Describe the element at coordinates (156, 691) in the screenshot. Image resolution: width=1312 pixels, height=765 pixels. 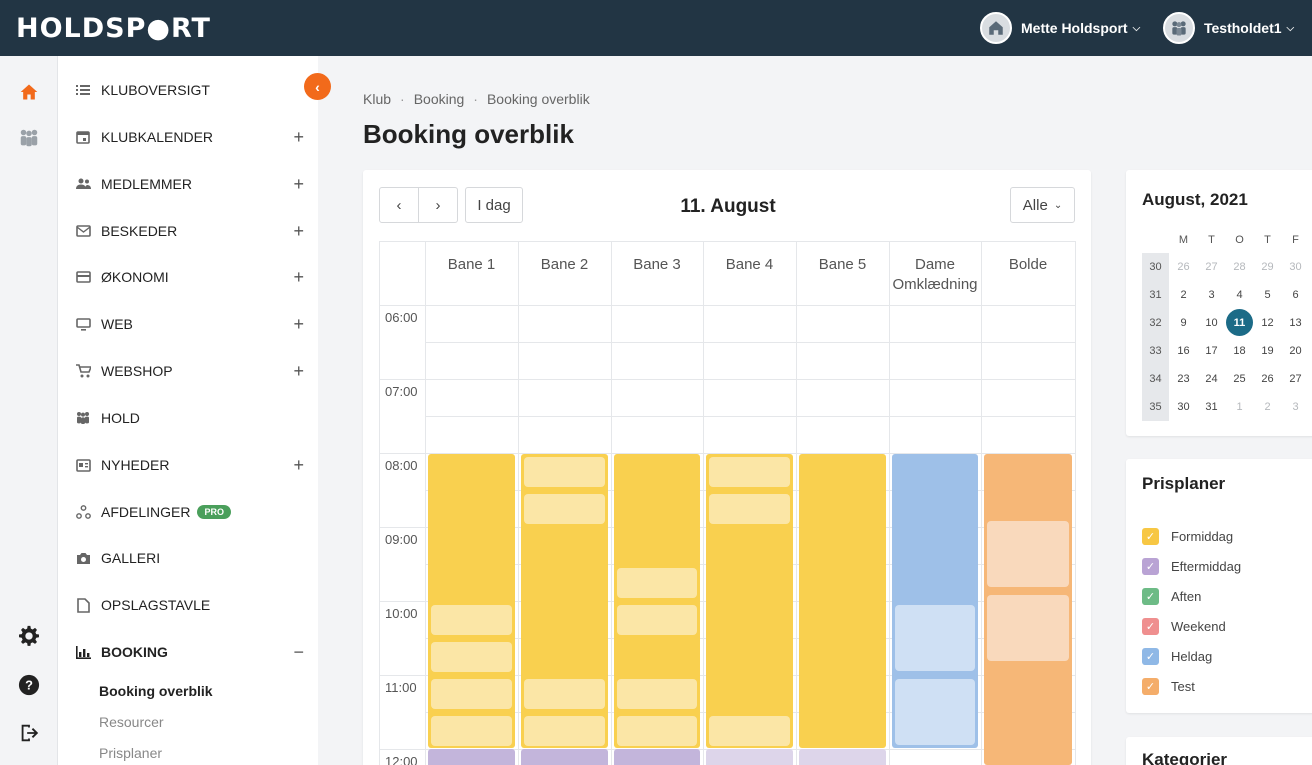
I see `sidebar-subitem: Booking overblik` at that location.